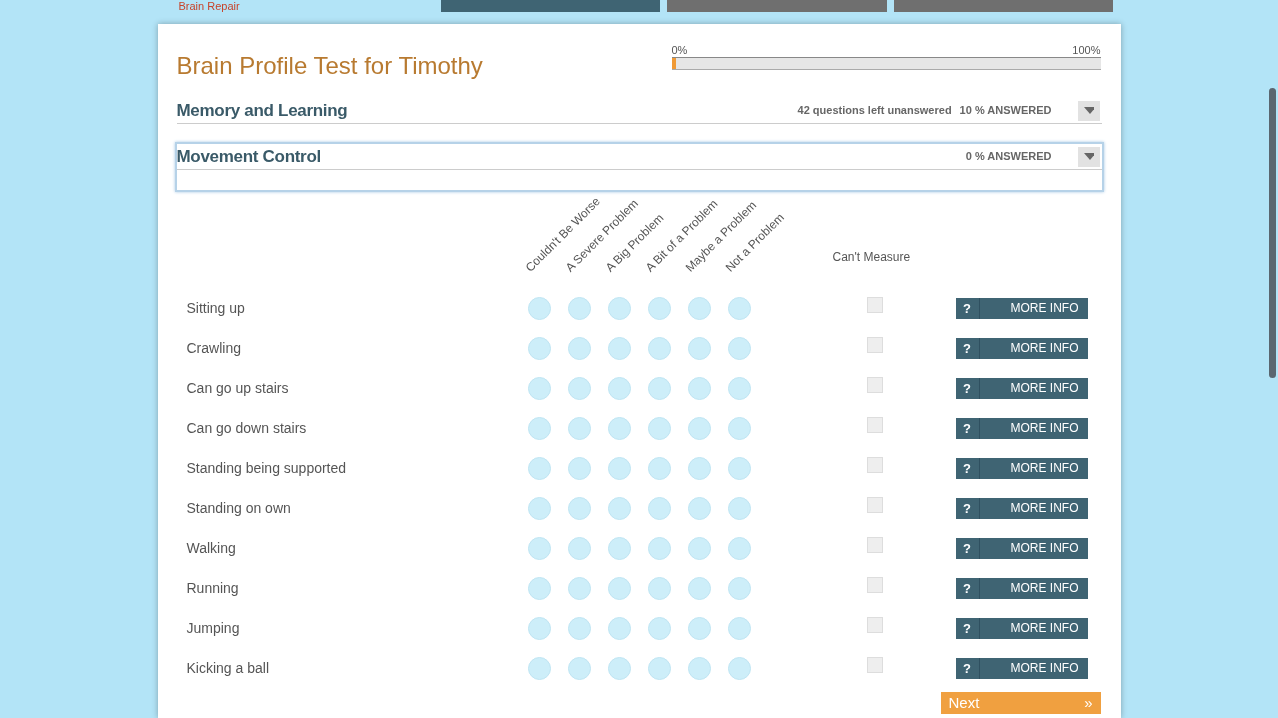 This screenshot has width=1278, height=718. I want to click on answered-percent: 10 % ANSWERED, so click(1005, 111).